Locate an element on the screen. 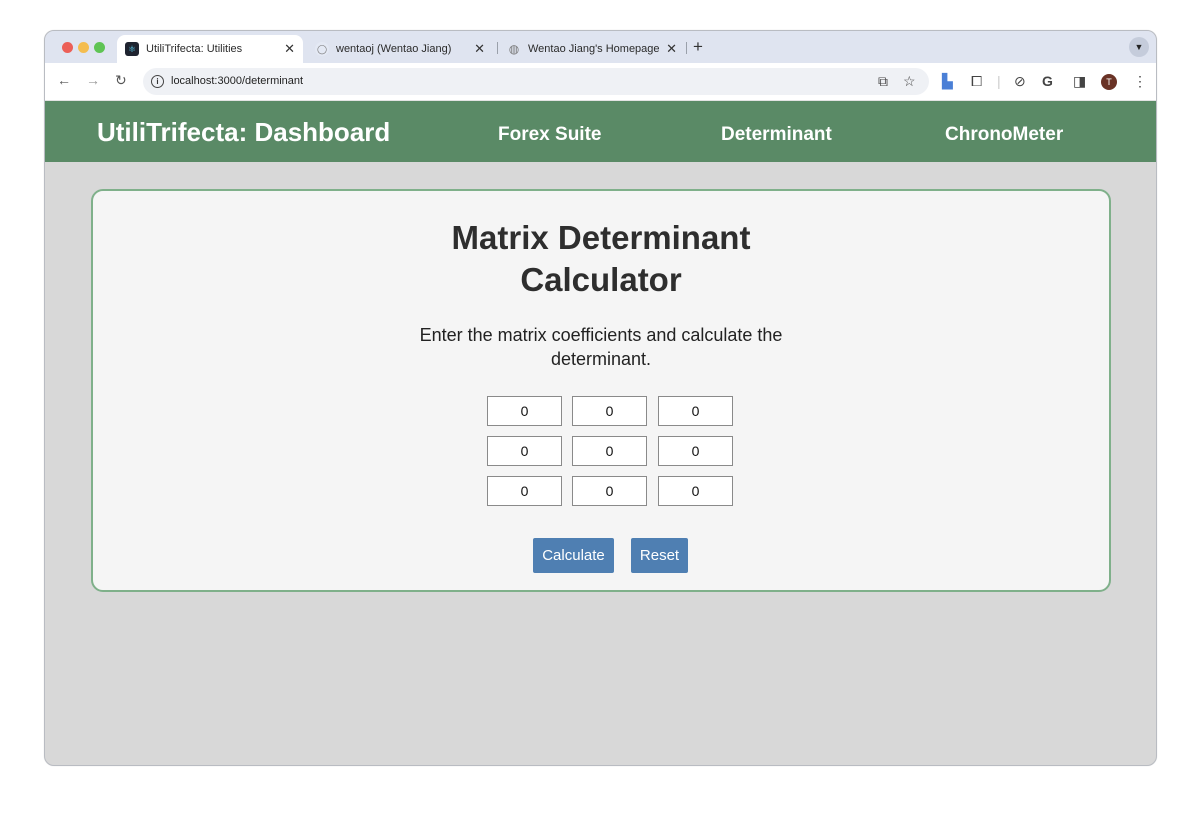 This screenshot has height=823, width=1200. nav-link-forex: Forex Suite is located at coordinates (549, 135).